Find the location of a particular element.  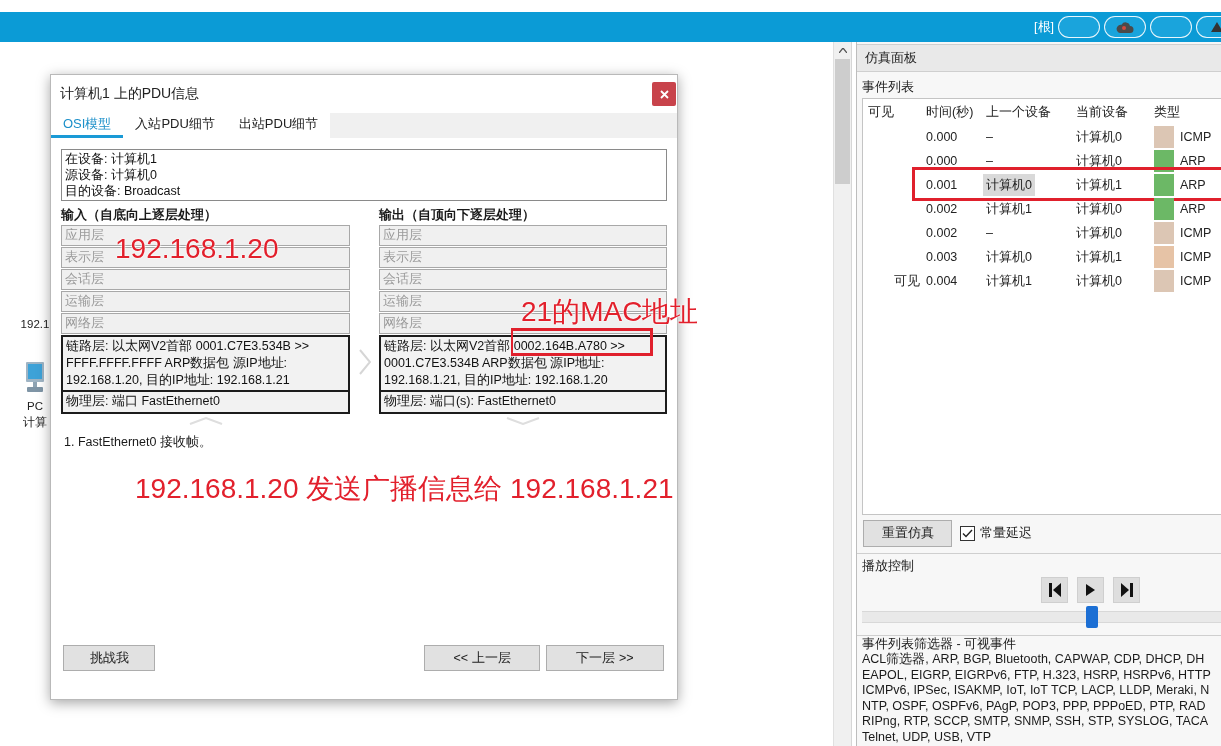

step-forward-button is located at coordinates (1126, 590).